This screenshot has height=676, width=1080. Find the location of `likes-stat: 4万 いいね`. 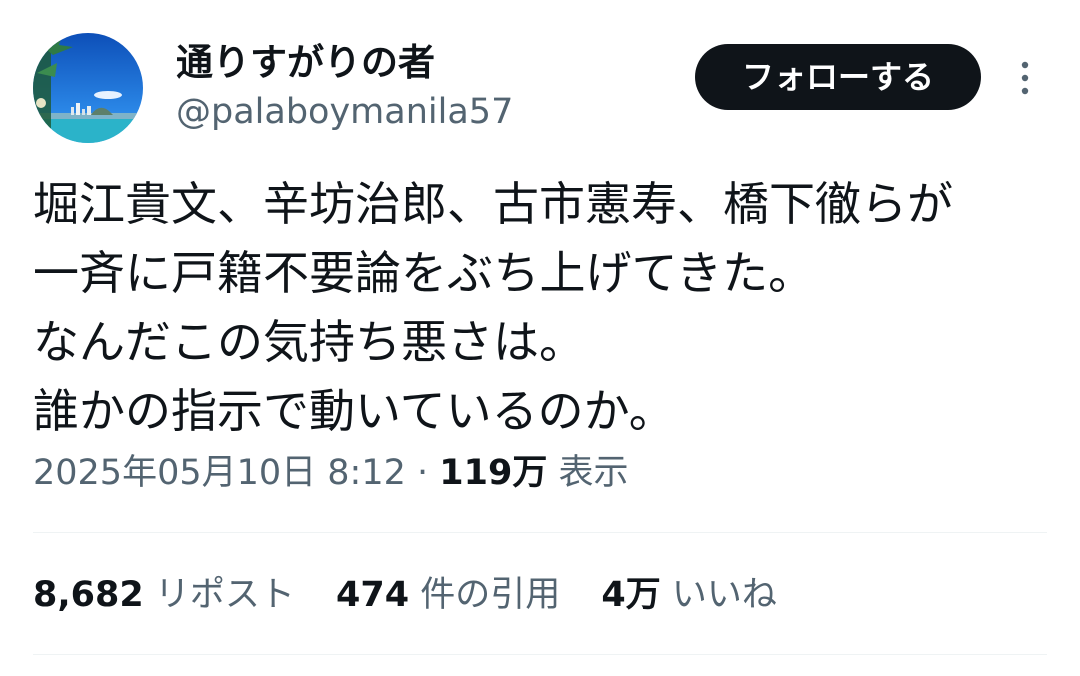

likes-stat: 4万 いいね is located at coordinates (689, 595).